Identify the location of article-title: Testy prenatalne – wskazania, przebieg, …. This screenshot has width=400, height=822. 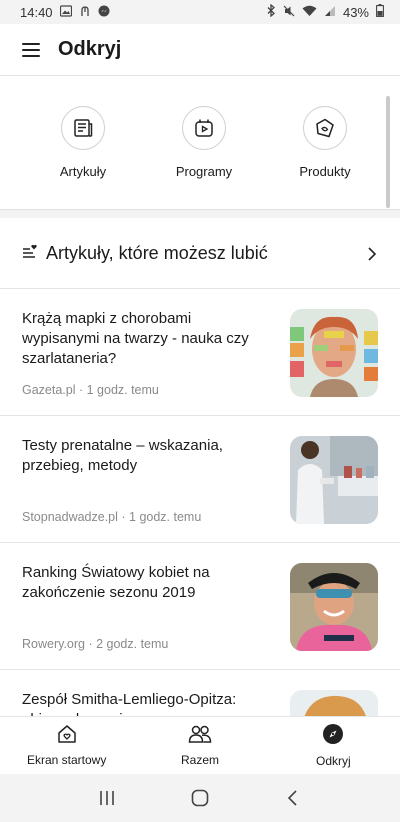
(122, 455).